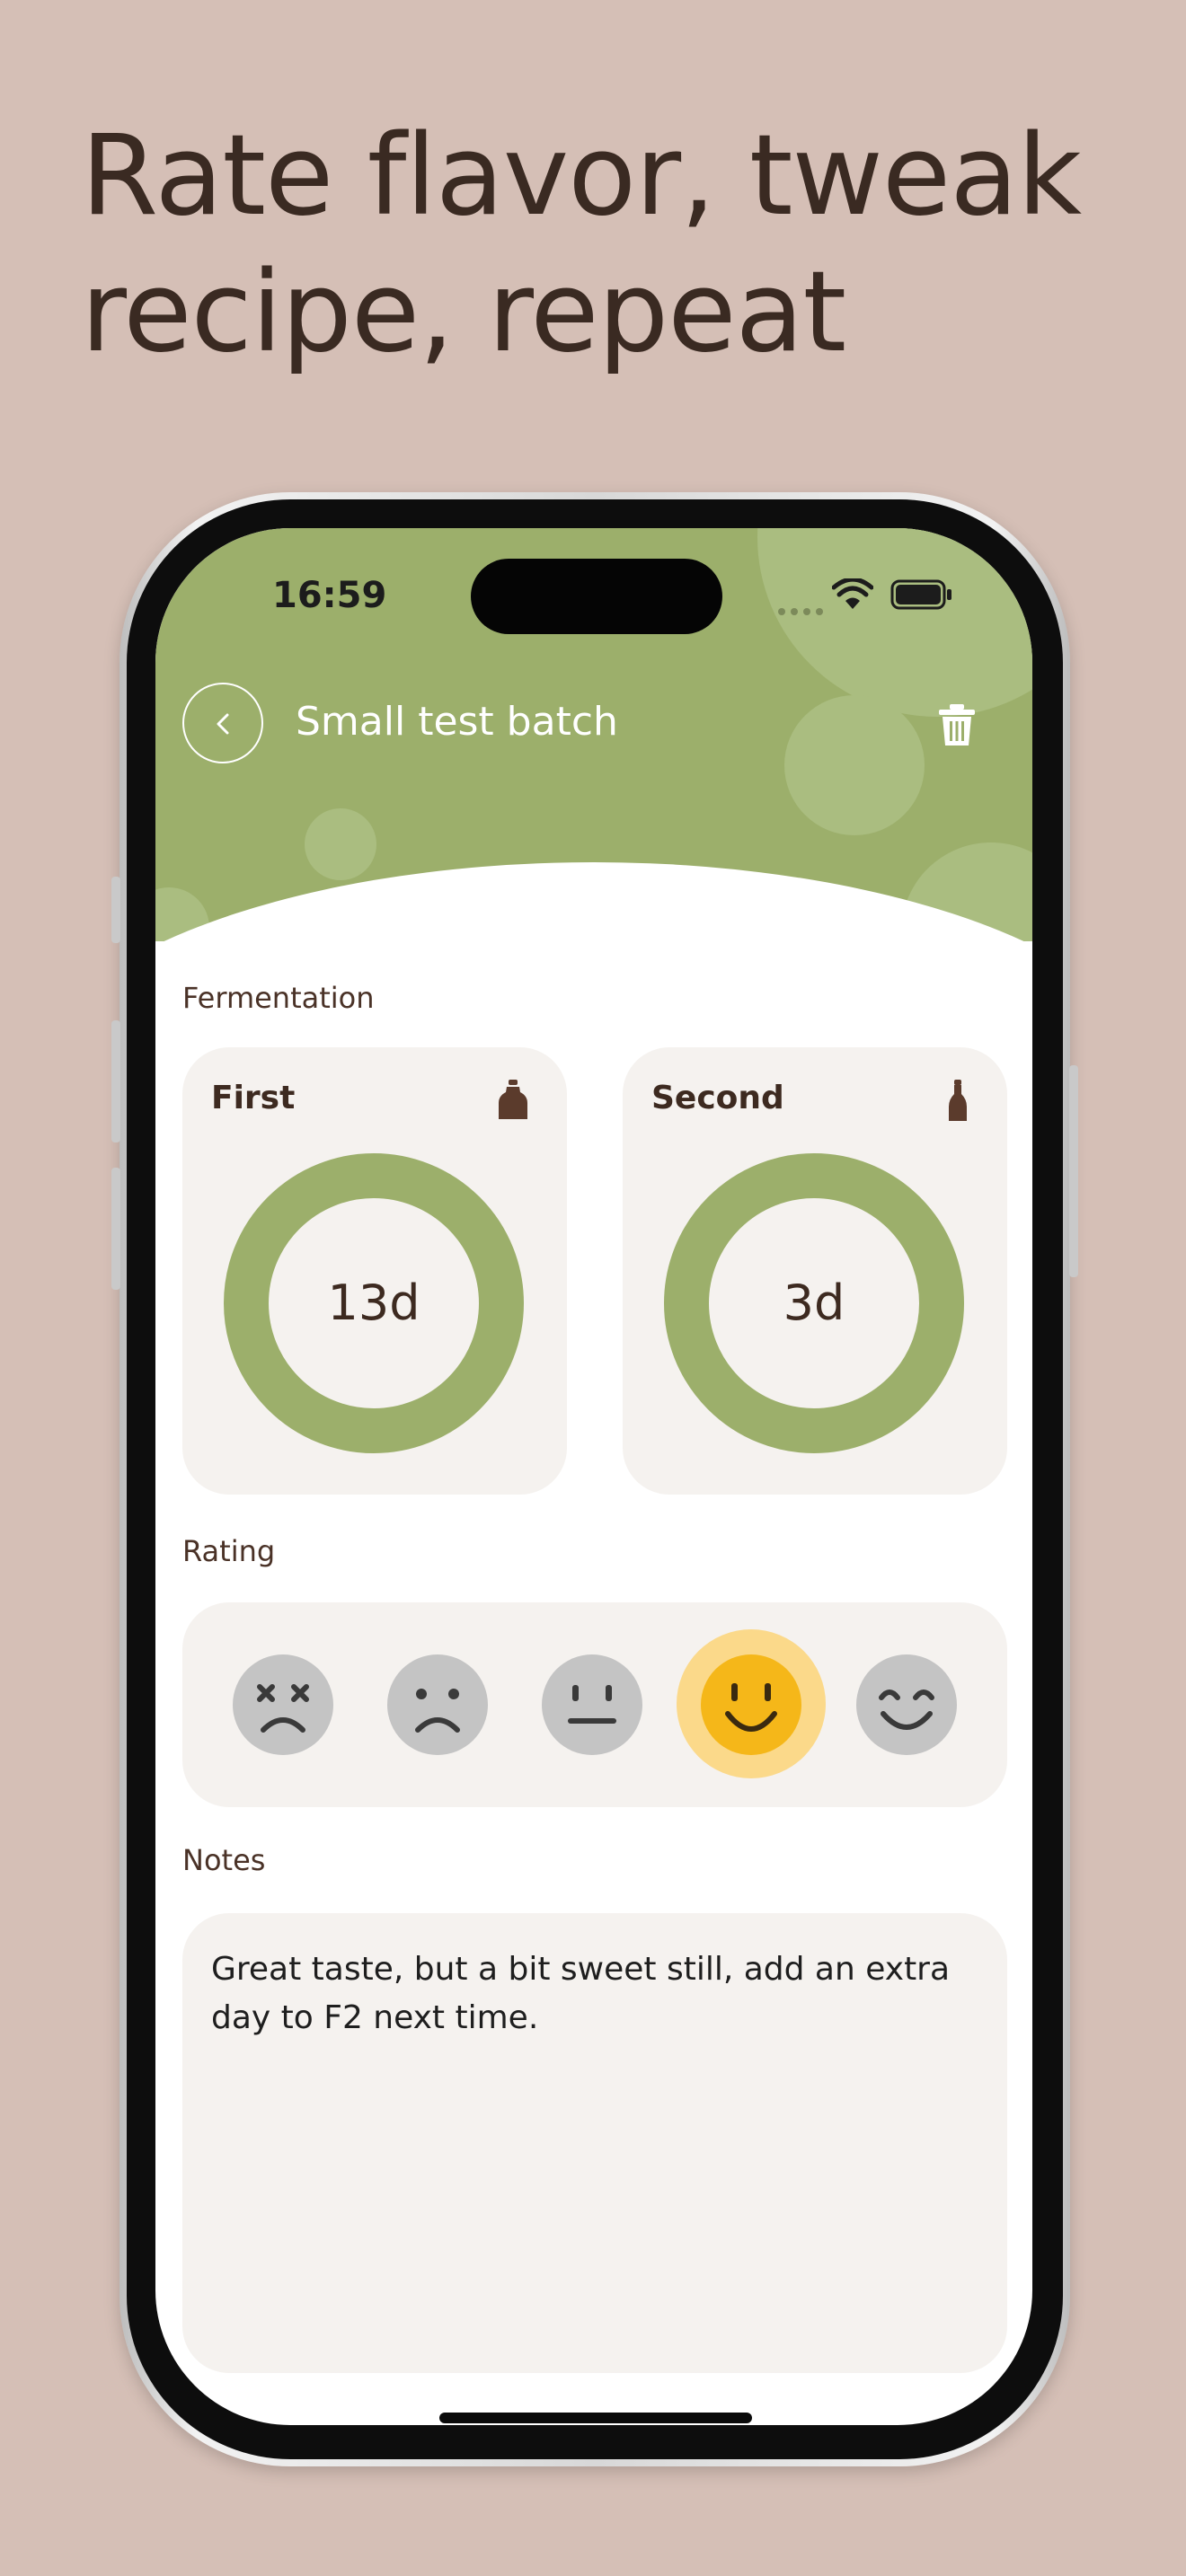 The height and width of the screenshot is (2576, 1186). Describe the element at coordinates (920, 594) in the screenshot. I see `battery-icon` at that location.